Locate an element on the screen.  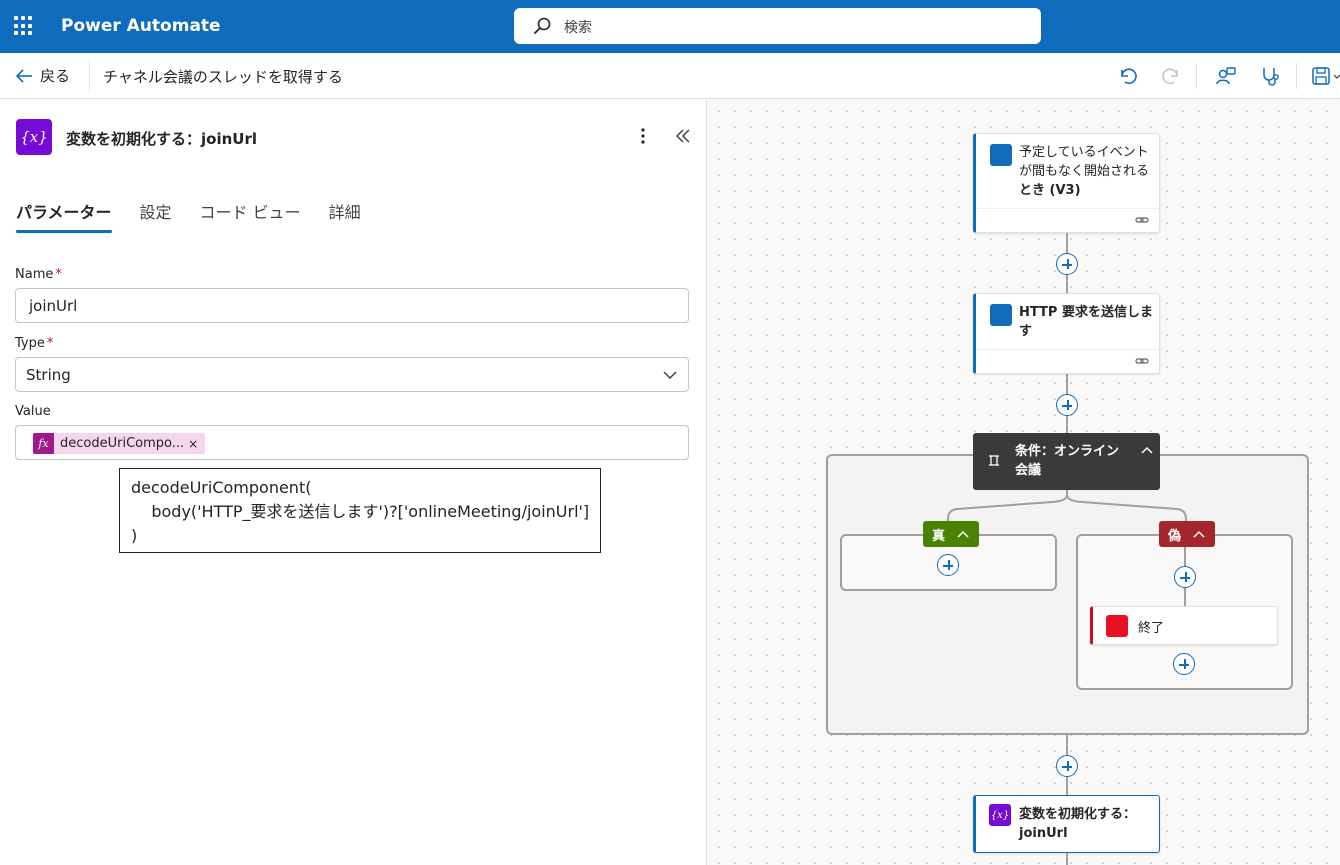
condition-label: 条件：オンライン 会議 is located at coordinates (1067, 461).